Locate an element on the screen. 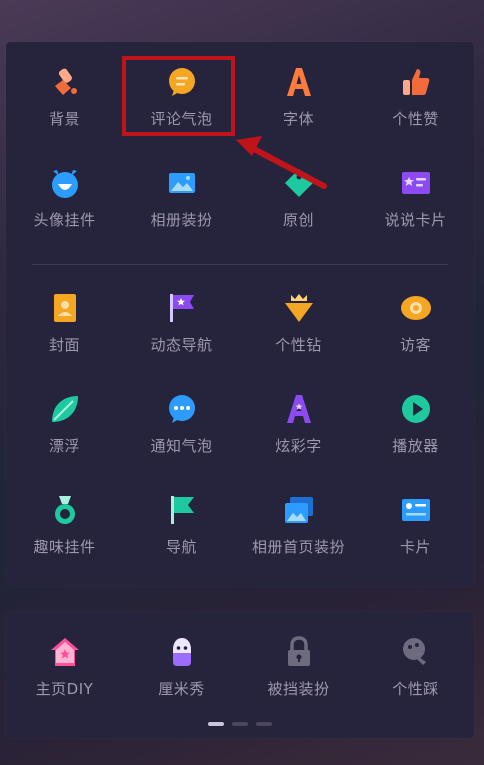 The image size is (484, 765). card-icon is located at coordinates (415, 510).